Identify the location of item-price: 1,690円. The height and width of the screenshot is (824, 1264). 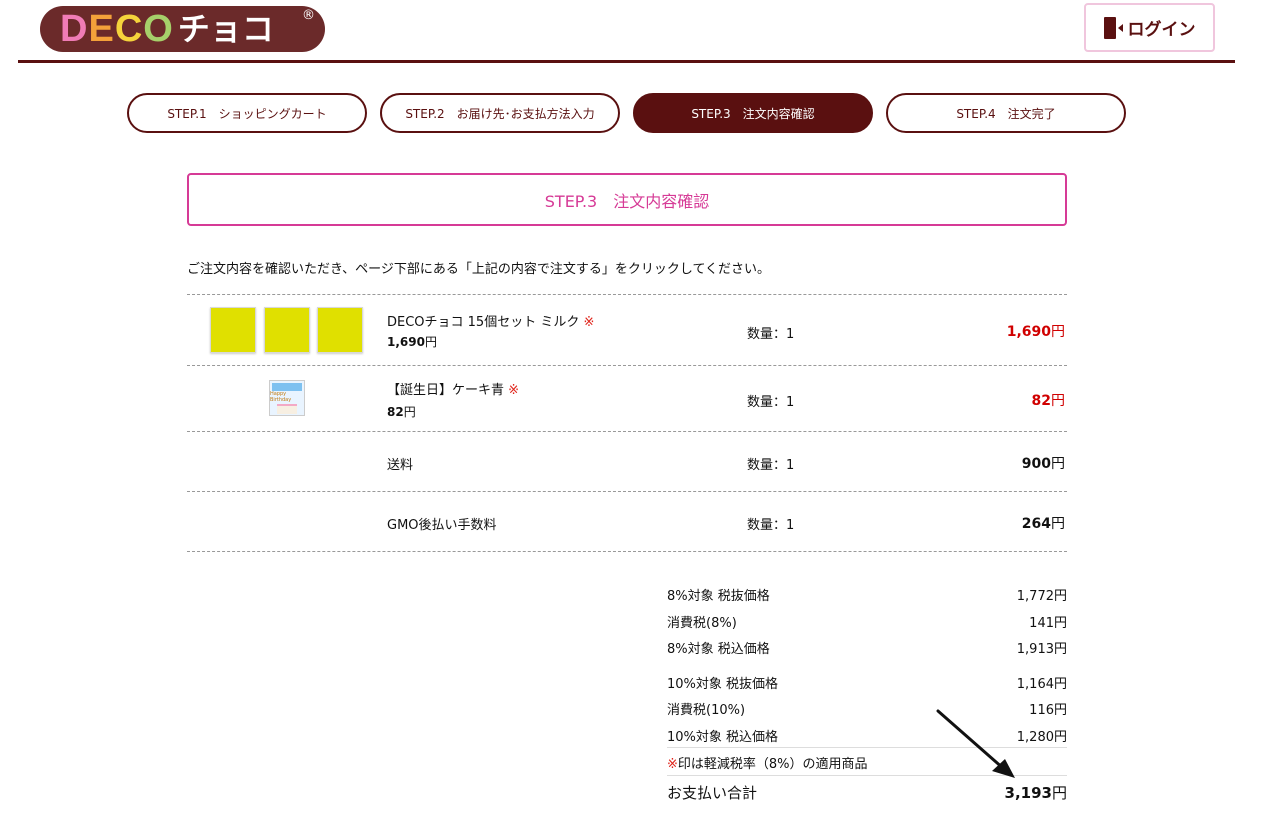
(1036, 331).